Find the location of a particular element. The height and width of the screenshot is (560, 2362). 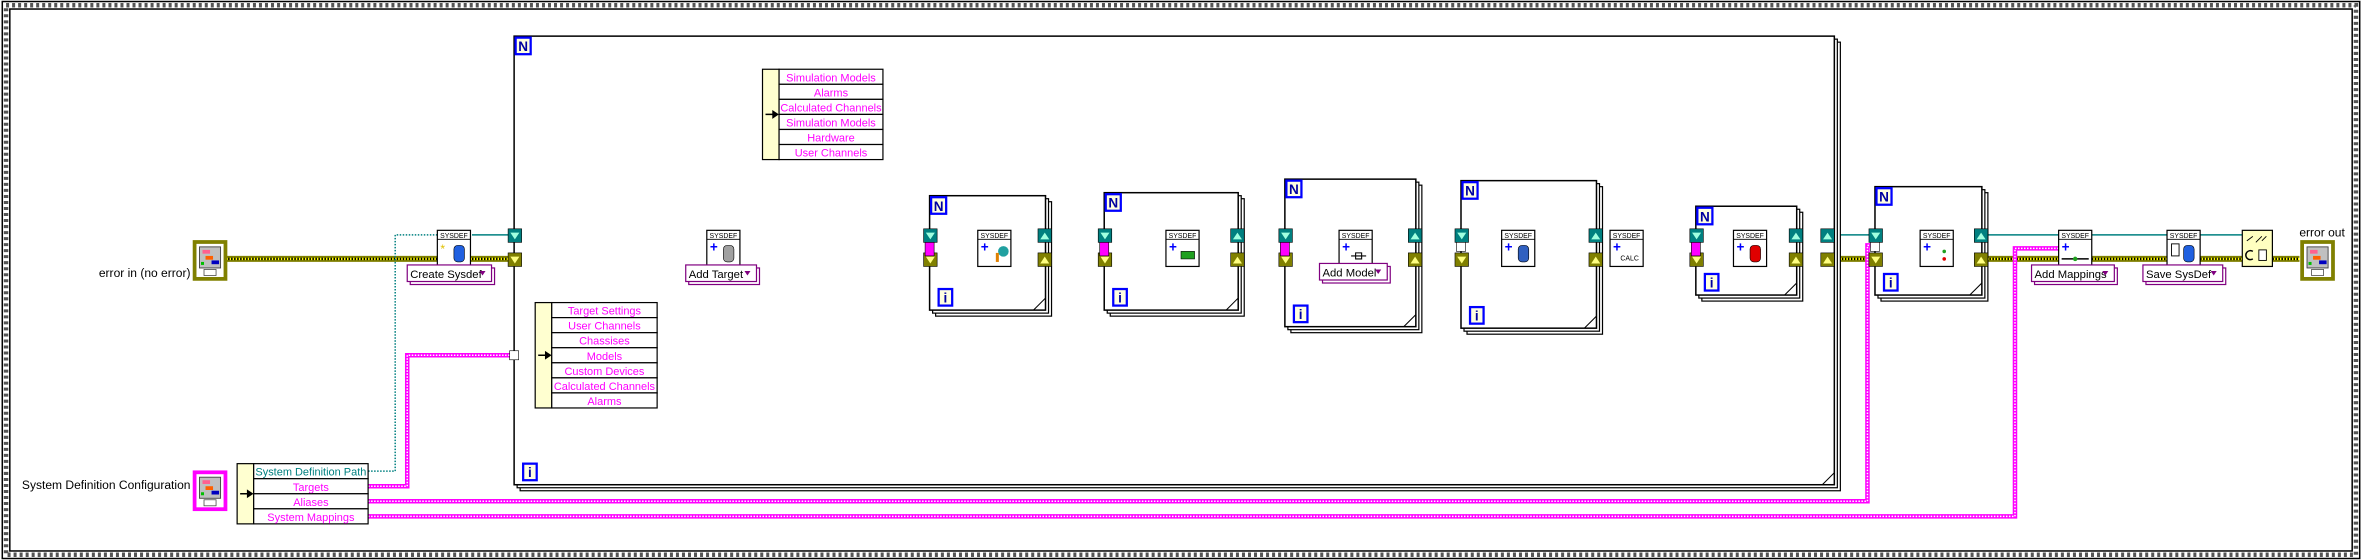

svg-text: Add Target is located at coordinates (716, 275).